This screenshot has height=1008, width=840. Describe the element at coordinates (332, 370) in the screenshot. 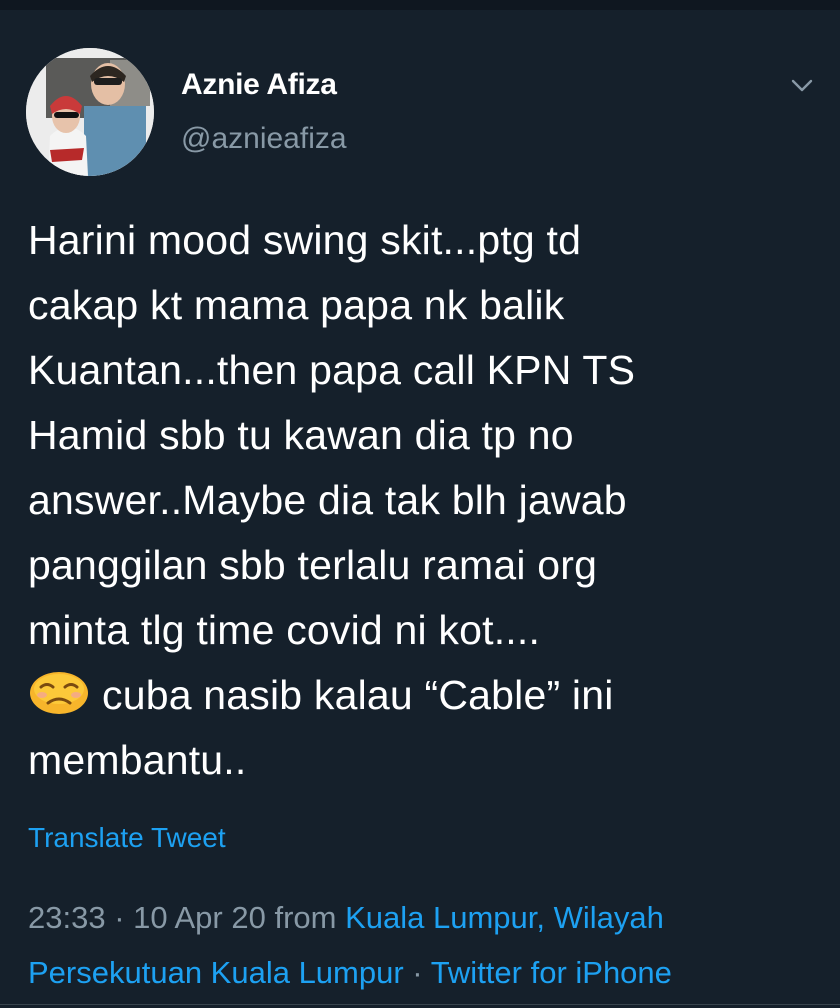

I see `tweet-text-line: Kuantan...then papa call KPN TS` at that location.